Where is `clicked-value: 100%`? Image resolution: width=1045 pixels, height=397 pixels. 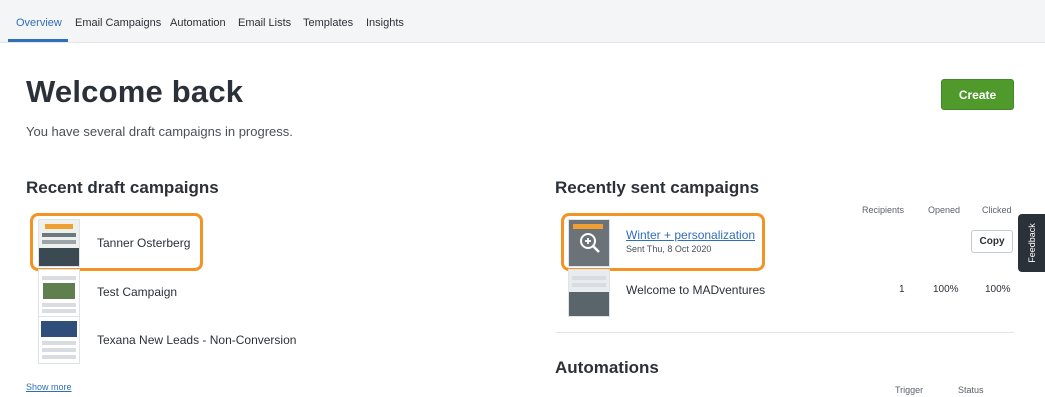
clicked-value: 100% is located at coordinates (998, 289).